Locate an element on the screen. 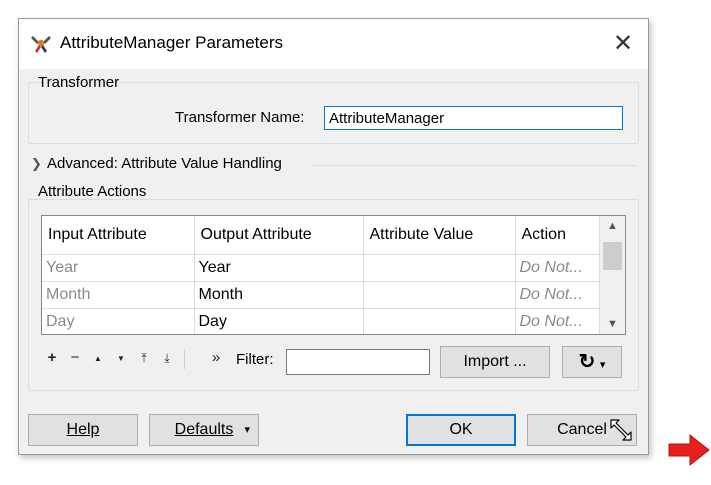 The width and height of the screenshot is (711, 485). input-attribute-cell: Day is located at coordinates (118, 320).